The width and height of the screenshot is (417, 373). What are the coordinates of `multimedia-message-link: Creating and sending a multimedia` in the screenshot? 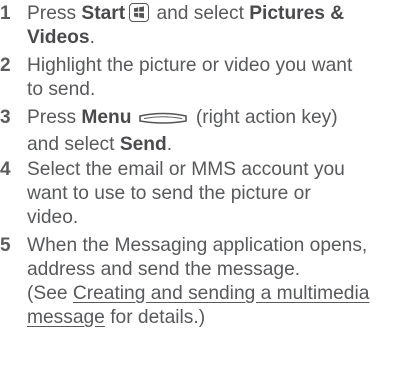 It's located at (221, 293).